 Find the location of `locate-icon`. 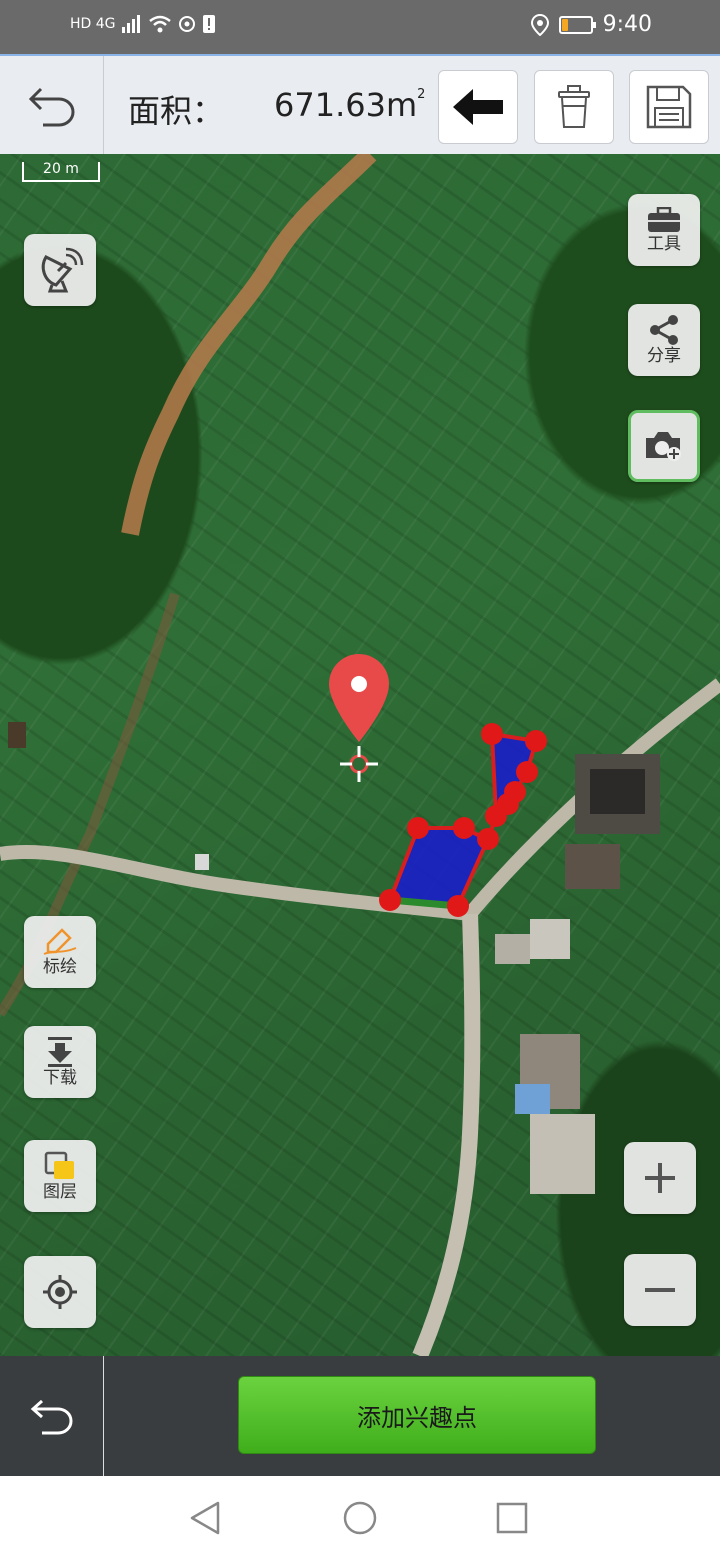

locate-icon is located at coordinates (60, 1292).